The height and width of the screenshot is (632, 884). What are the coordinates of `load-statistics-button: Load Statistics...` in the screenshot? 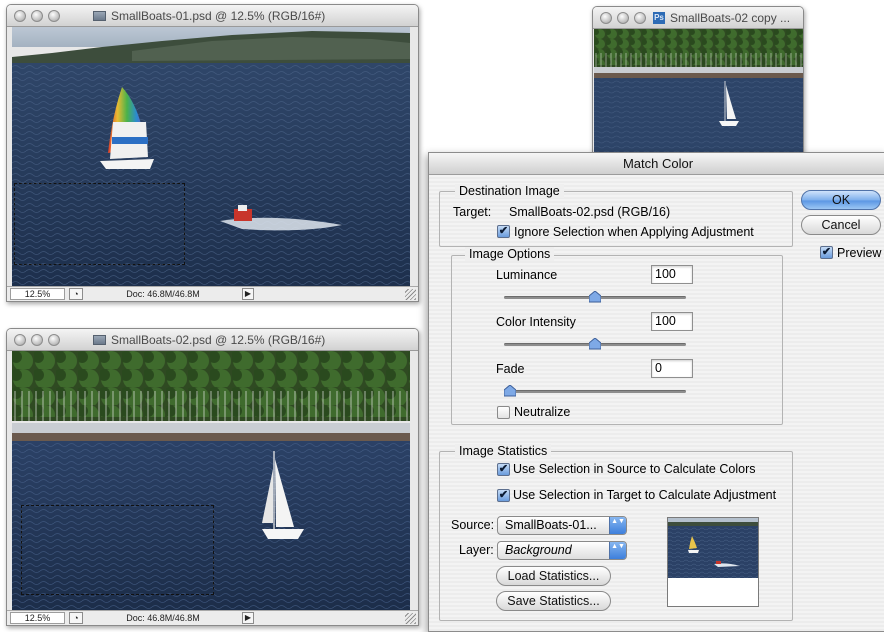 It's located at (553, 576).